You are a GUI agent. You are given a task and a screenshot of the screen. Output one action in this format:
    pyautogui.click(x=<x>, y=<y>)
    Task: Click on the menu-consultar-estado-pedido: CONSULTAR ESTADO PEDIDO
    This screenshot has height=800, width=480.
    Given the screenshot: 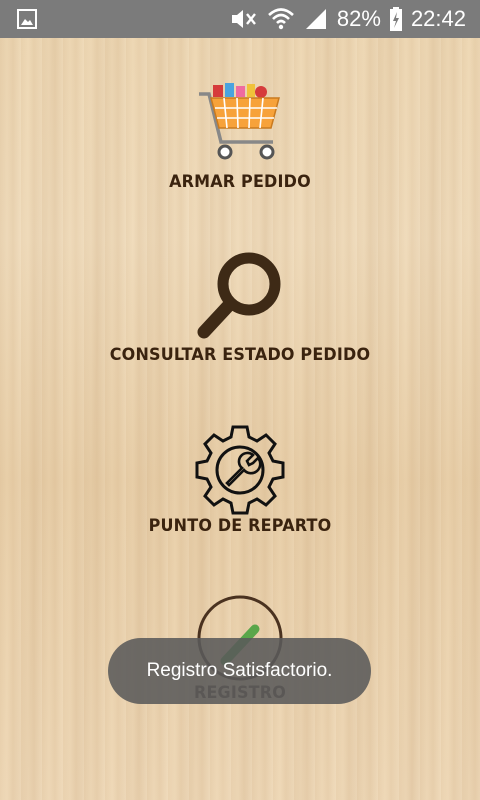 What is the action you would take?
    pyautogui.click(x=240, y=307)
    